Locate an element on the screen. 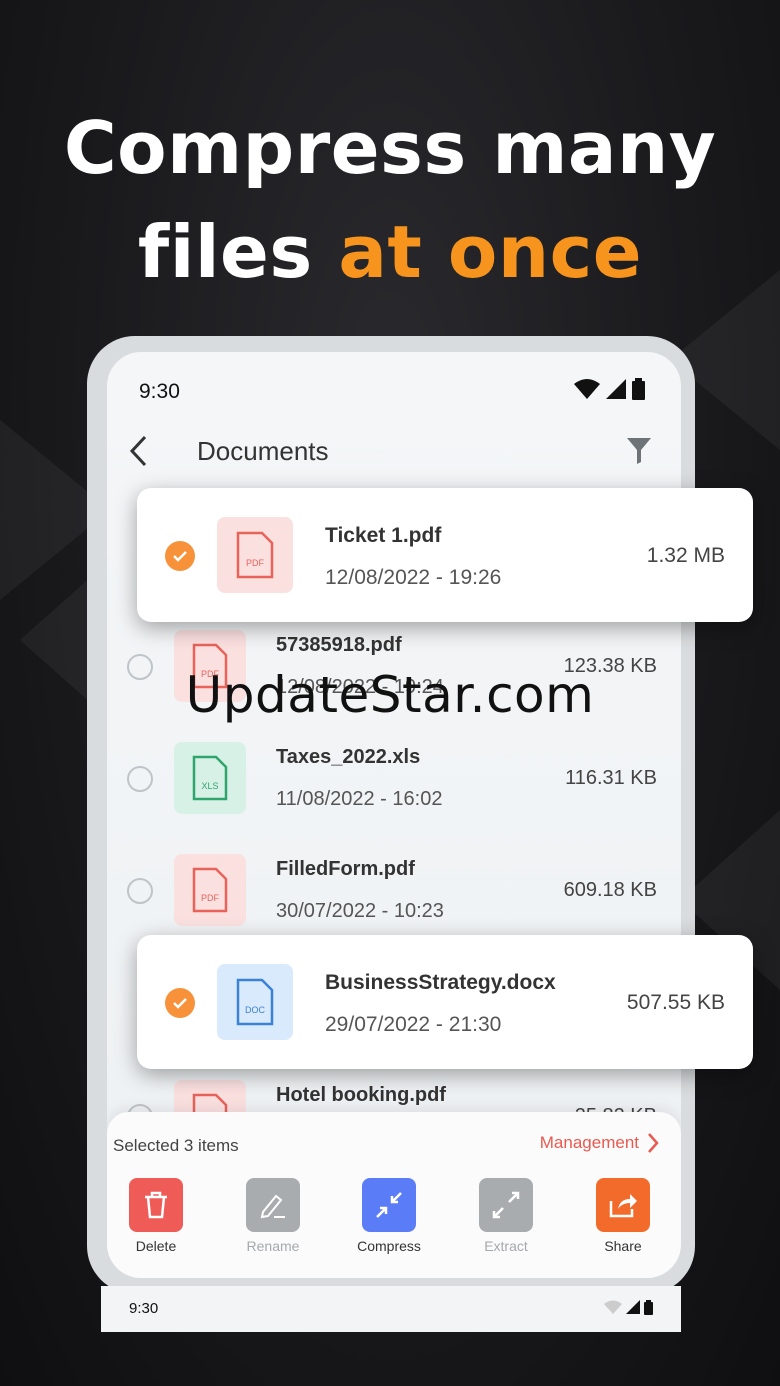 The image size is (780, 1386). delete-button: Delete is located at coordinates (156, 1216).